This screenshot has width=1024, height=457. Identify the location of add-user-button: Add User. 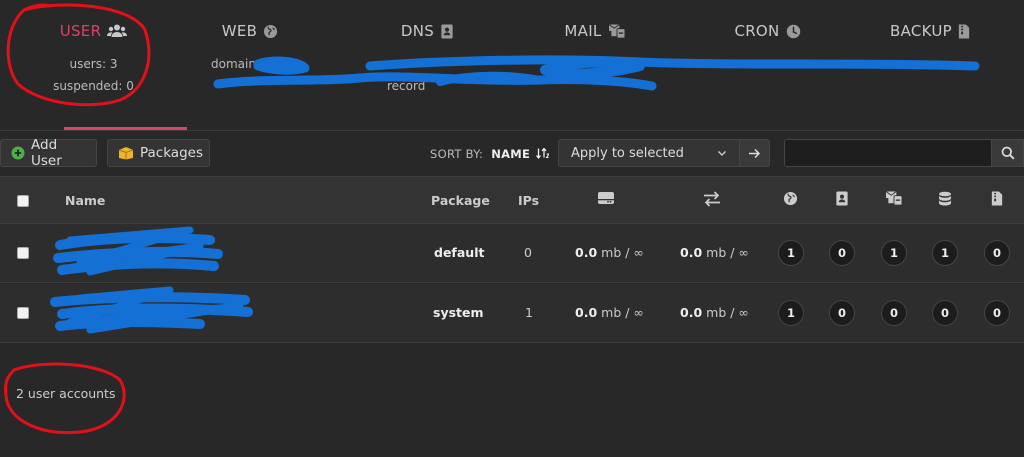
(48, 153).